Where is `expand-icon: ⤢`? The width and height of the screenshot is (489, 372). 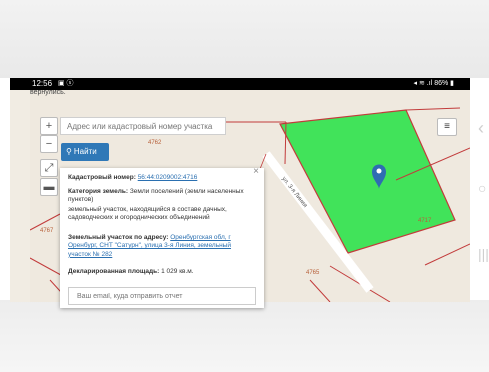 expand-icon: ⤢ is located at coordinates (49, 168).